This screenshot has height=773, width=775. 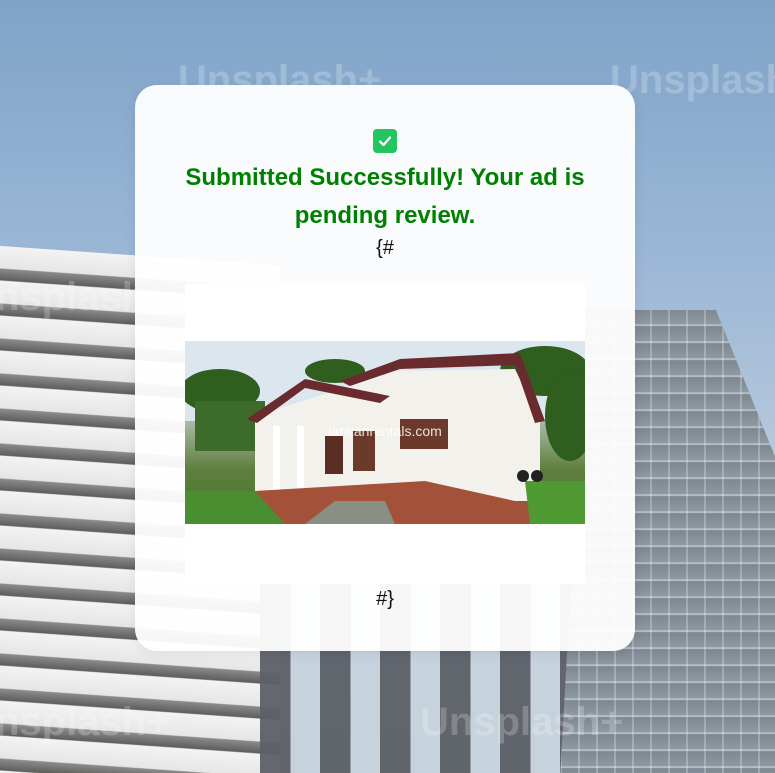 I want to click on ad-house-image: lankanrentals.com, so click(x=385, y=432).